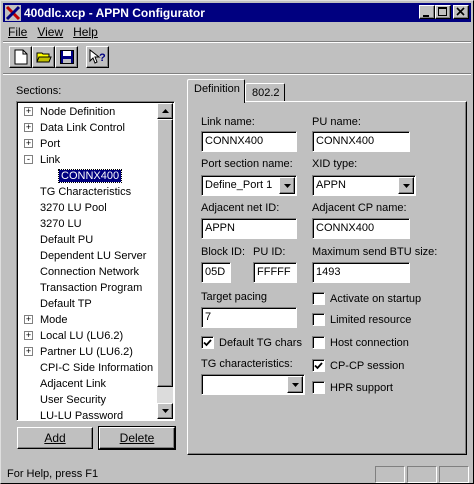  Describe the element at coordinates (207, 342) in the screenshot. I see `default-tg-chars-box` at that location.